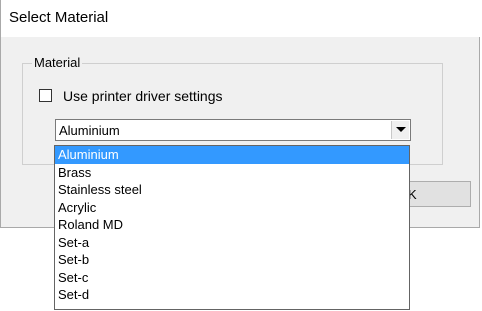 The height and width of the screenshot is (311, 482). What do you see at coordinates (232, 295) in the screenshot?
I see `dropdown-item-set-d: Set-d` at bounding box center [232, 295].